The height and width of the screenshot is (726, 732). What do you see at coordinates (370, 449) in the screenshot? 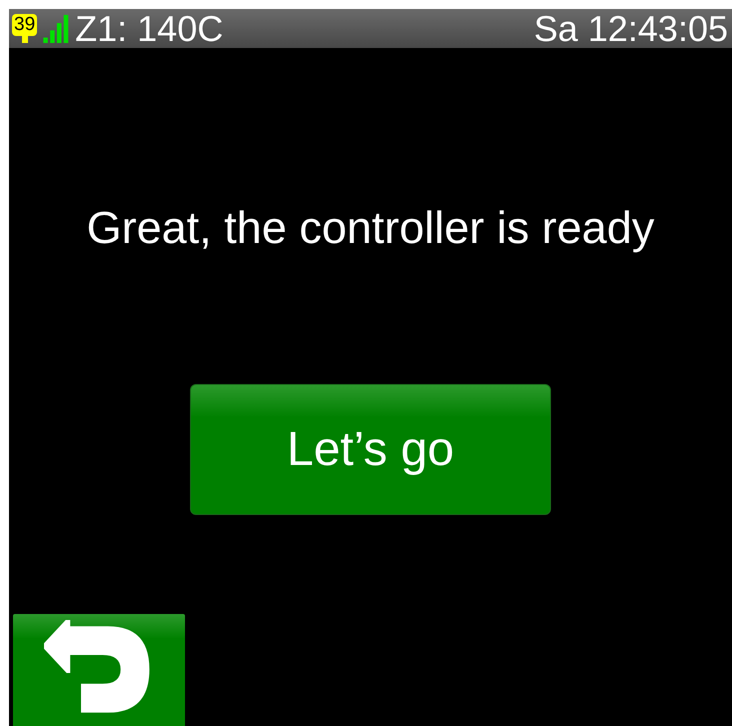
I see `start-button: Let’s go` at bounding box center [370, 449].